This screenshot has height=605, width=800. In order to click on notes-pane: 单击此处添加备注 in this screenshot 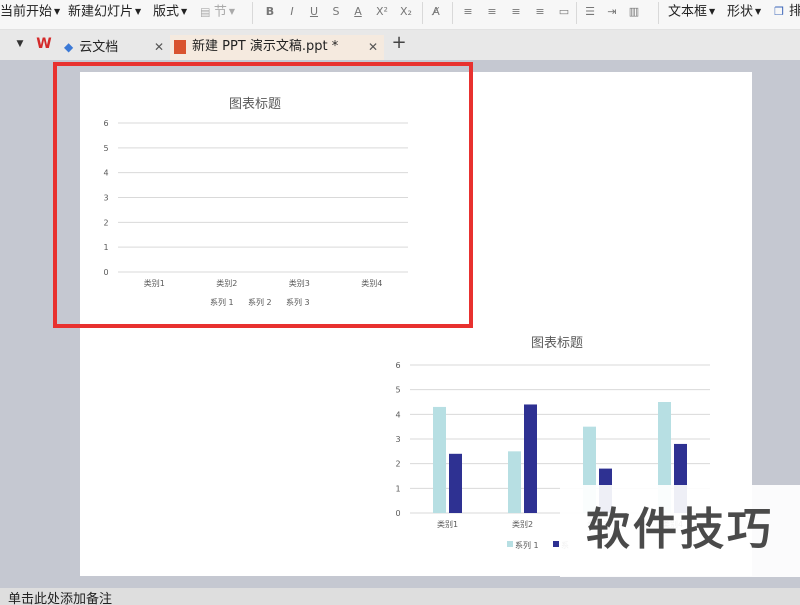, I will do `click(400, 596)`.